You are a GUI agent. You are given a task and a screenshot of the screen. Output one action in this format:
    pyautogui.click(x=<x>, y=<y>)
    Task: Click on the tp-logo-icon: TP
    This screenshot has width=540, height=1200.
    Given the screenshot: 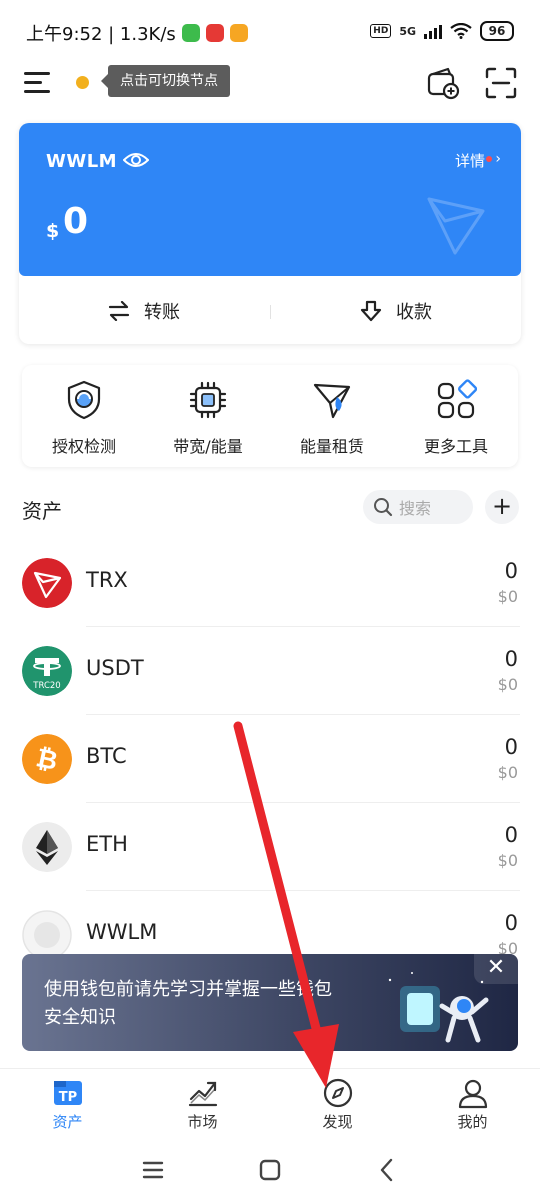 What is the action you would take?
    pyautogui.click(x=67, y=1093)
    